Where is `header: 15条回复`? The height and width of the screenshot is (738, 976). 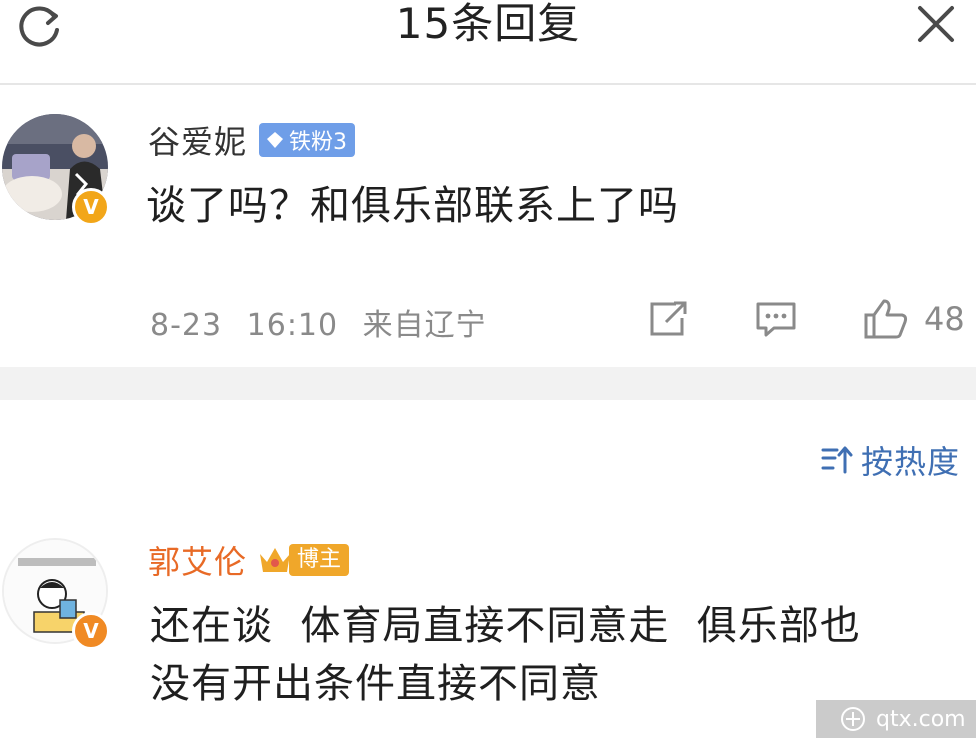
header: 15条回复 is located at coordinates (488, 42).